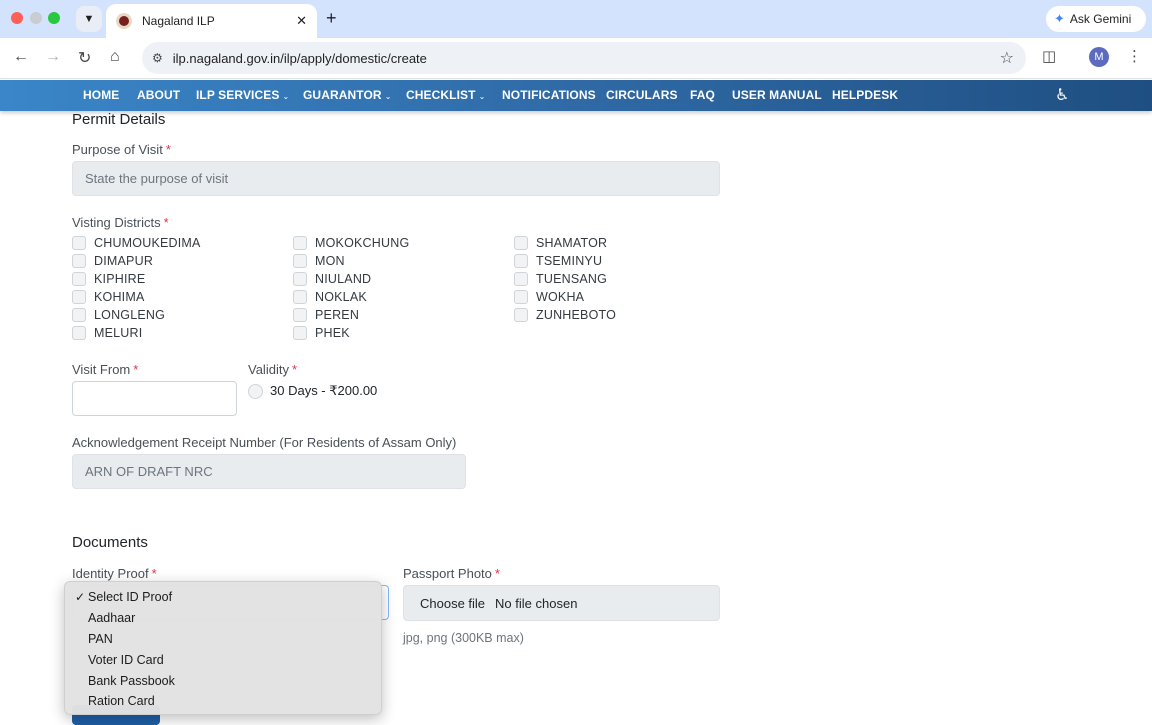 The width and height of the screenshot is (1152, 725). Describe the element at coordinates (331, 18) in the screenshot. I see `new-tab-button: +` at that location.